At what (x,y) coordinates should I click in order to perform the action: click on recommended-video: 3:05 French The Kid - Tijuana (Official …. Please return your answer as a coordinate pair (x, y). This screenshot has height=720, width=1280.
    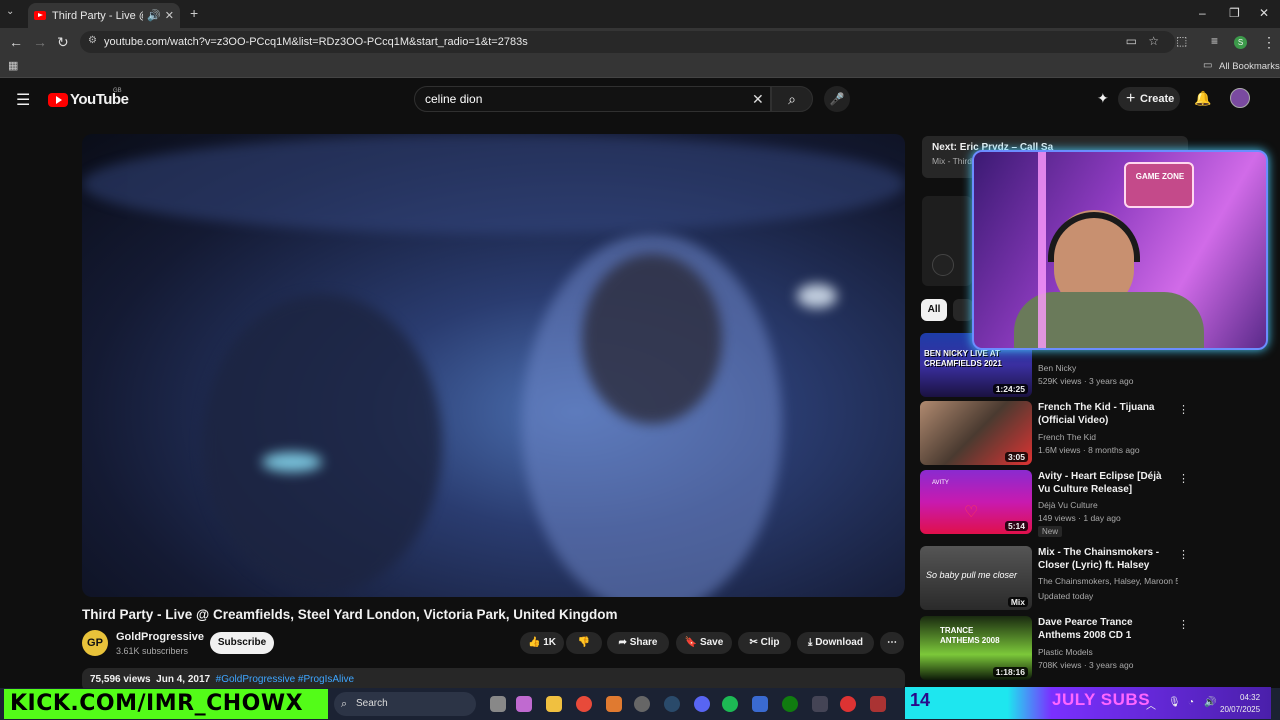
    Looking at the image, I should click on (1054, 433).